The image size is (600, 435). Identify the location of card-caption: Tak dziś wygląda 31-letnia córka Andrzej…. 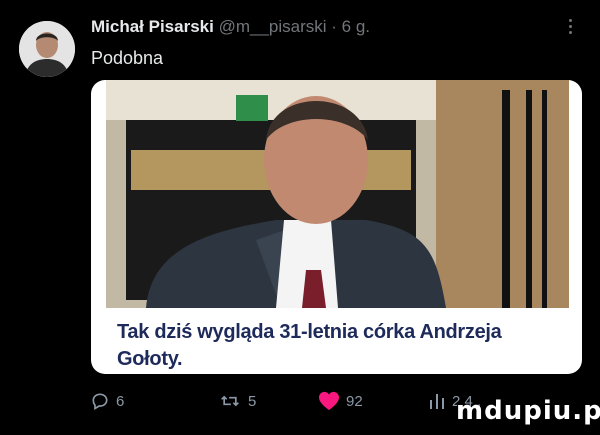
(309, 345).